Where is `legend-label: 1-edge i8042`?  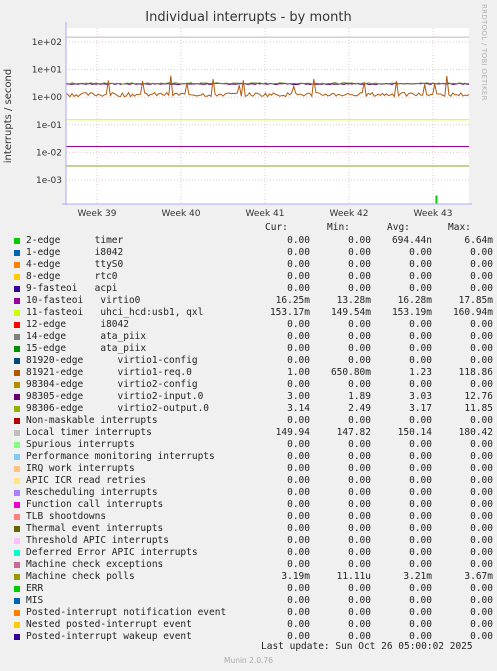
legend-label: 1-edge i8042 is located at coordinates (75, 252).